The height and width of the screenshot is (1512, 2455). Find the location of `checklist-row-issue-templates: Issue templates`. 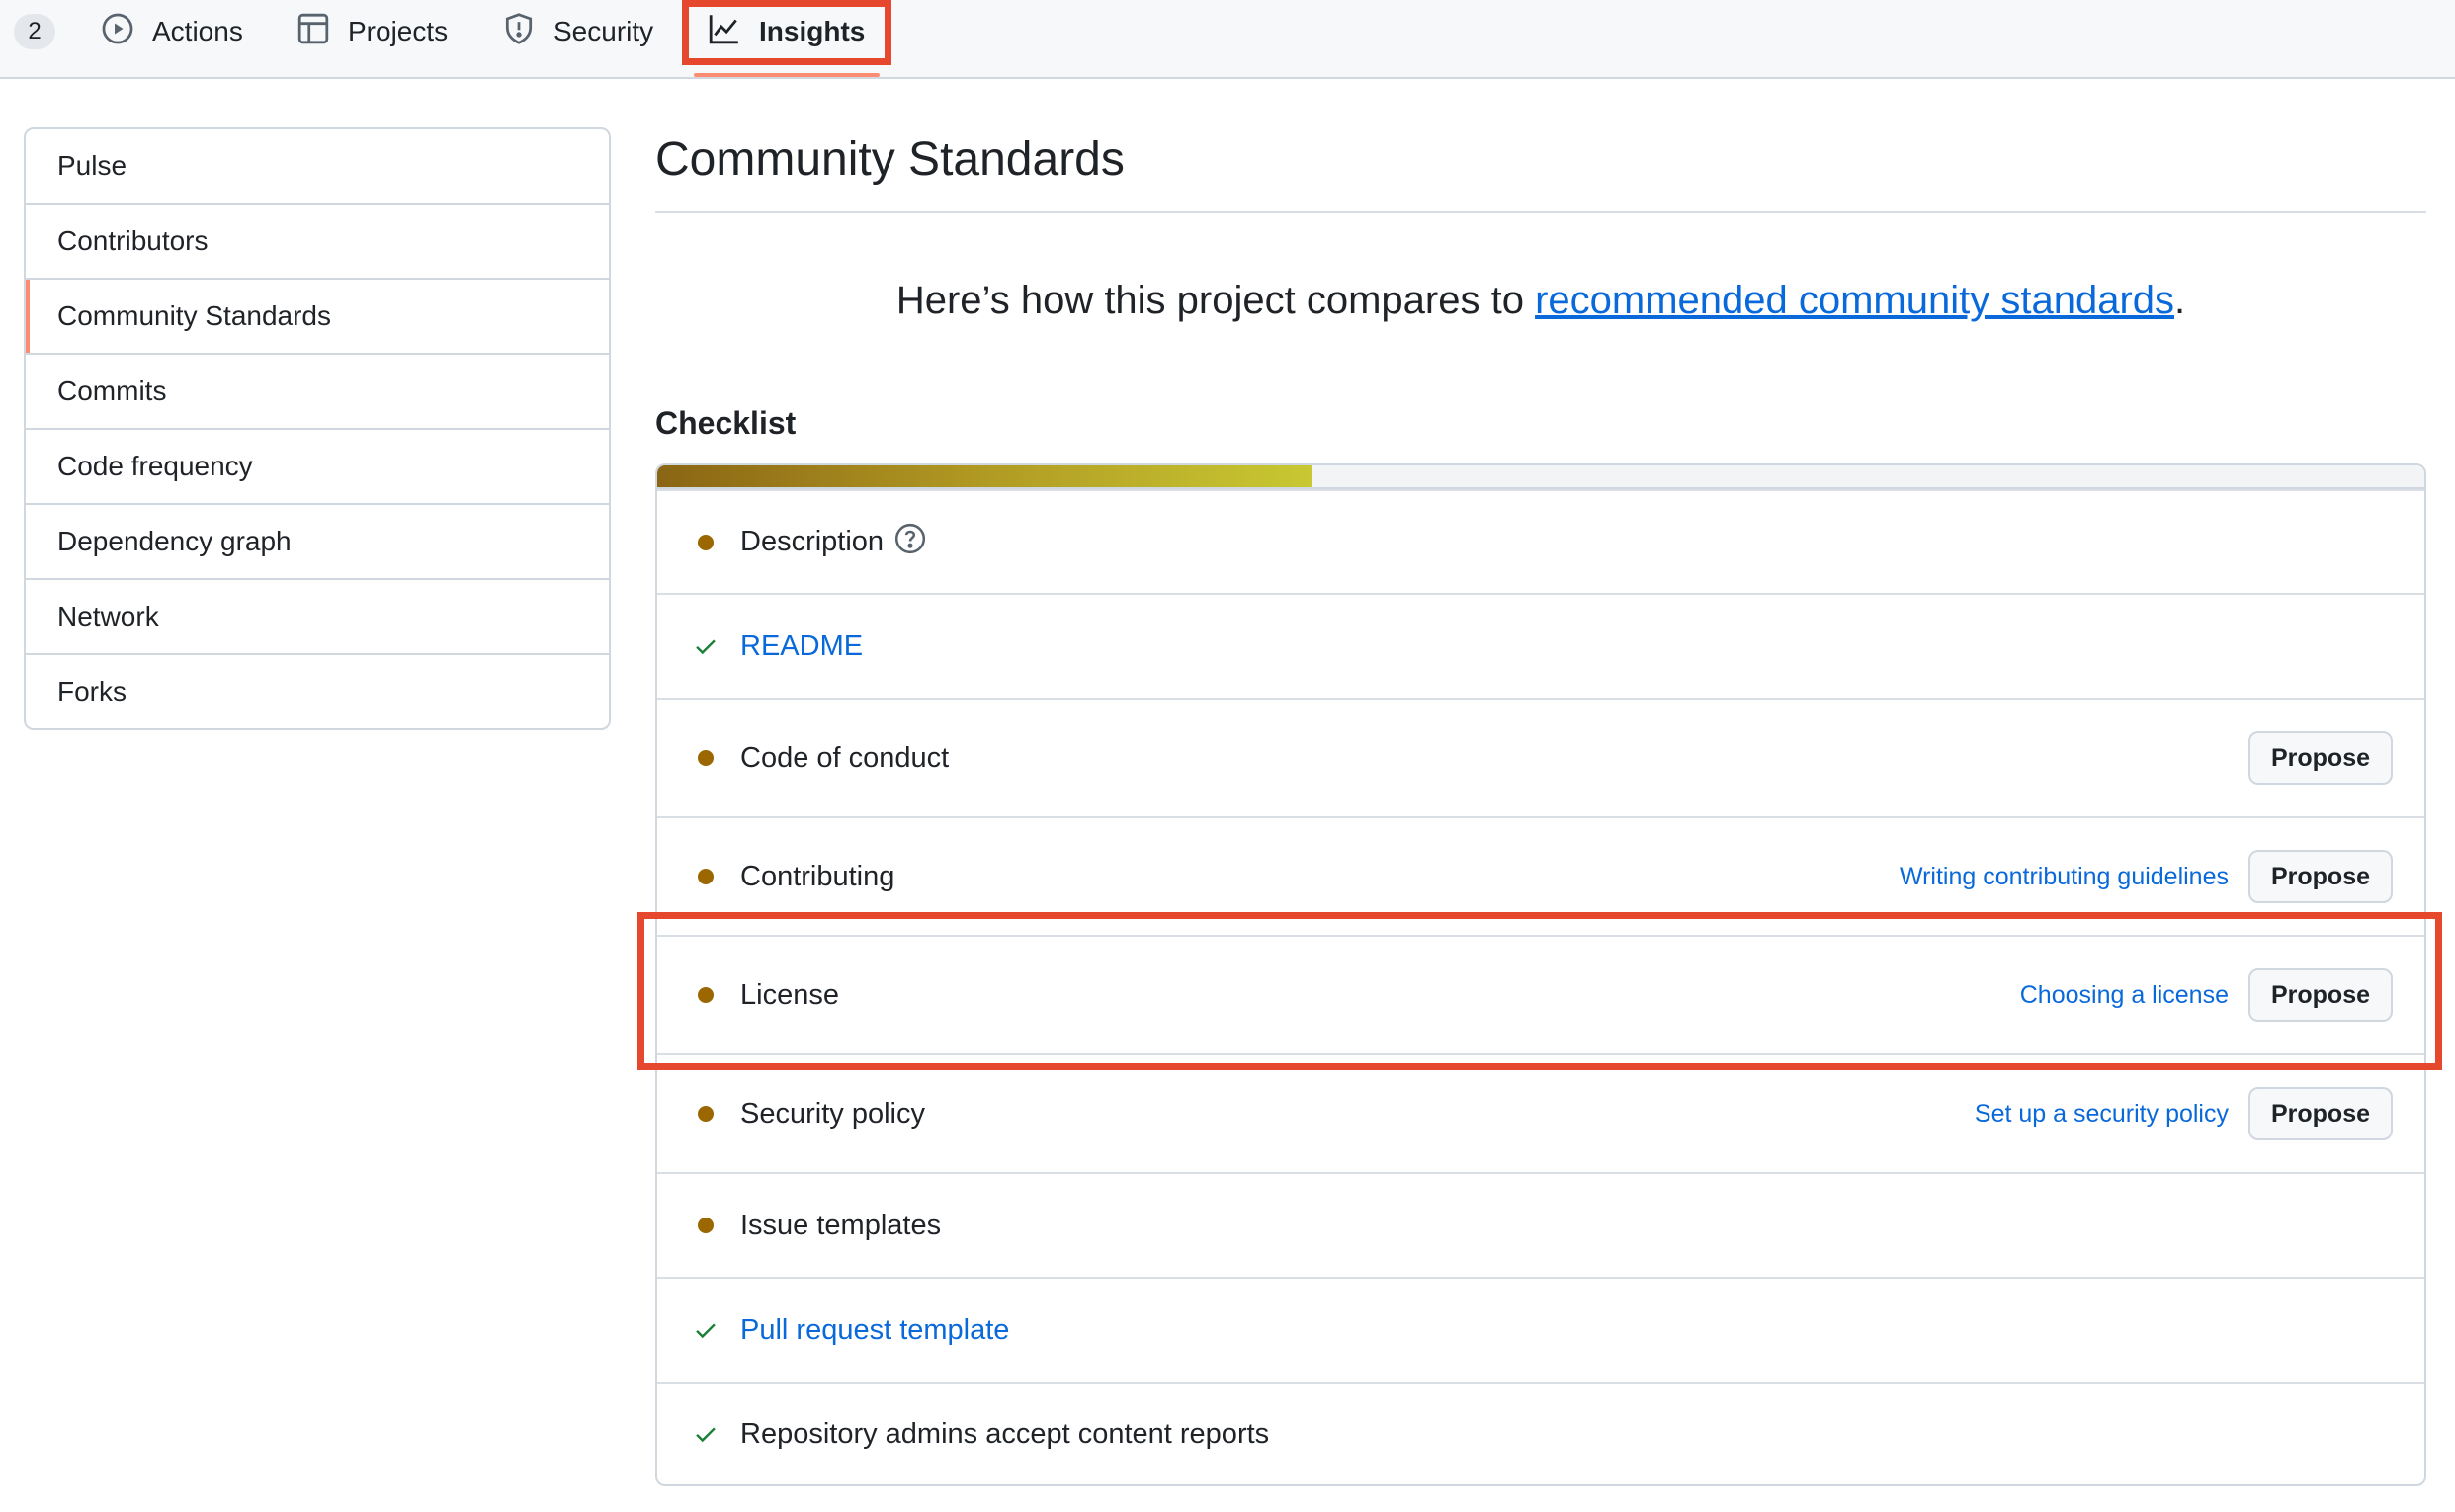

checklist-row-issue-templates: Issue templates is located at coordinates (1540, 1224).